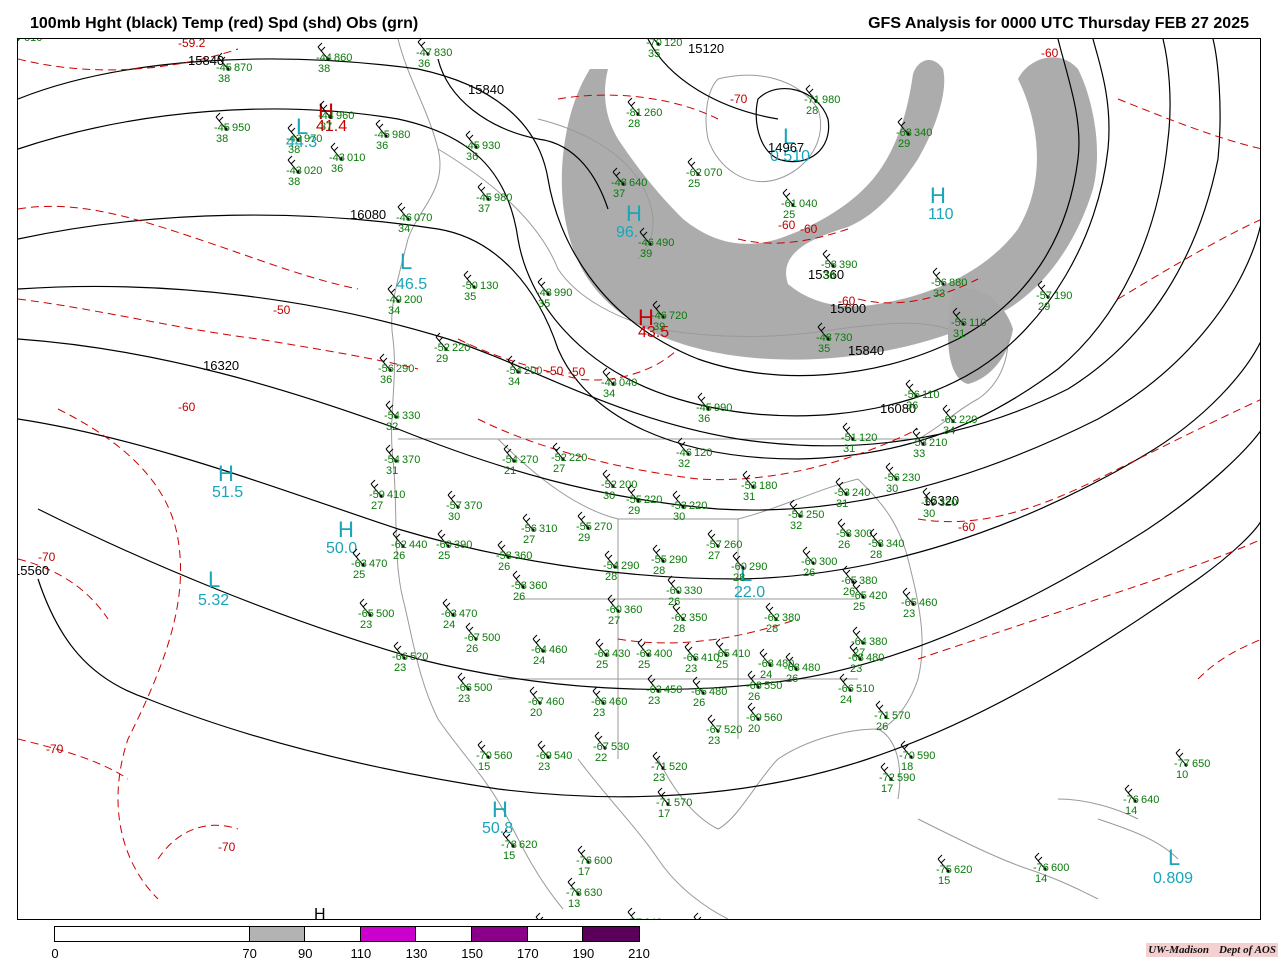 Image resolution: width=1280 pixels, height=961 pixels. Describe the element at coordinates (392, 135) in the screenshot. I see `station-obs: -45 98036` at that location.